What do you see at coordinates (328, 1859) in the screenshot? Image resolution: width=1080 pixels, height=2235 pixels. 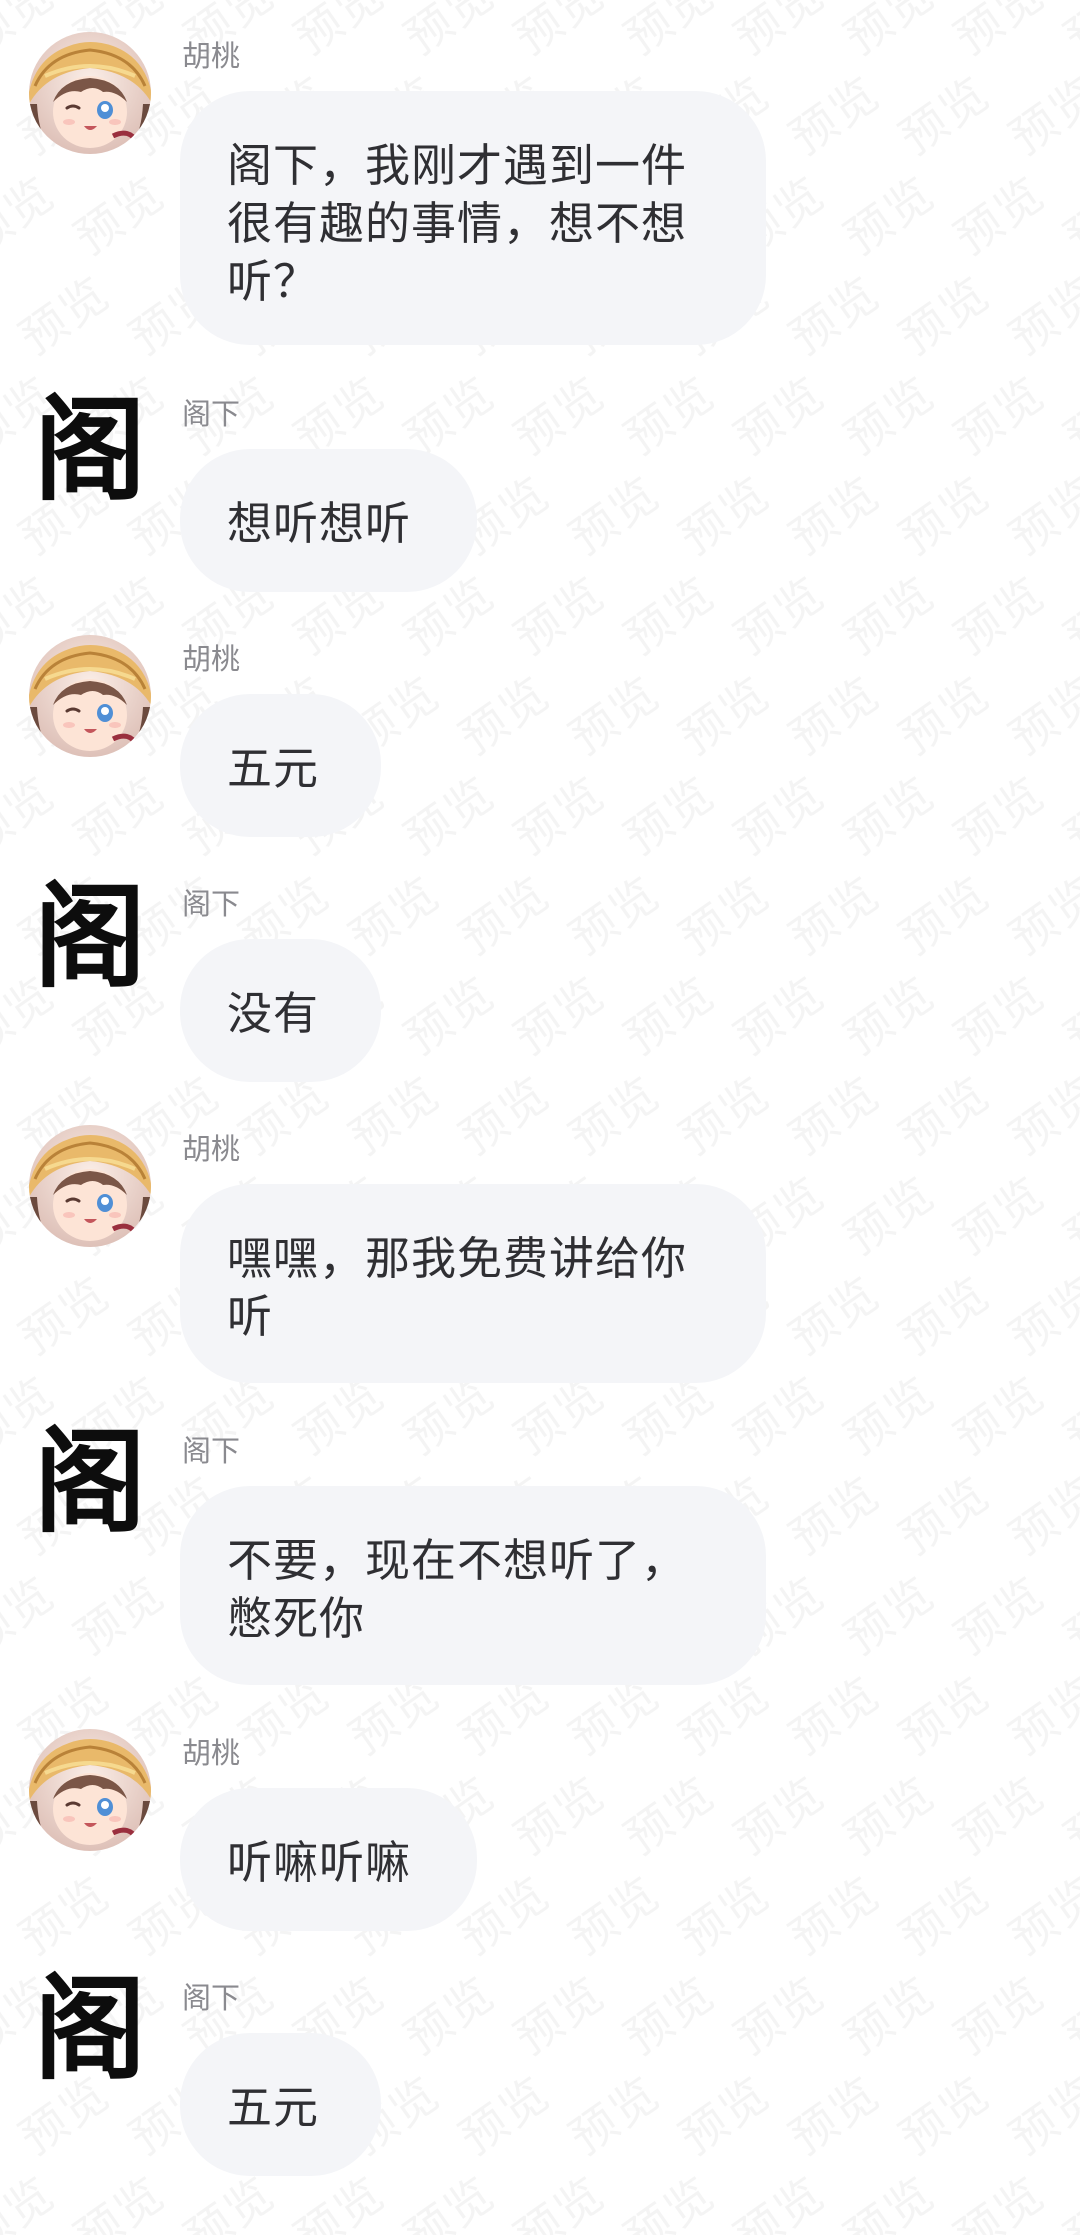 I see `message-bubble: 听嘛听嘛` at bounding box center [328, 1859].